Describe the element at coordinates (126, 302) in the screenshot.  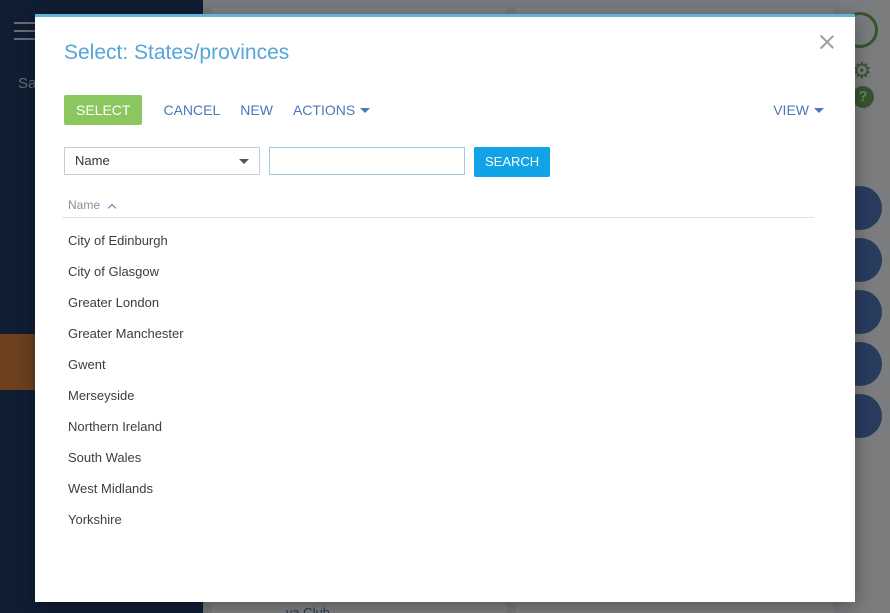
I see `list-item: Greater London` at that location.